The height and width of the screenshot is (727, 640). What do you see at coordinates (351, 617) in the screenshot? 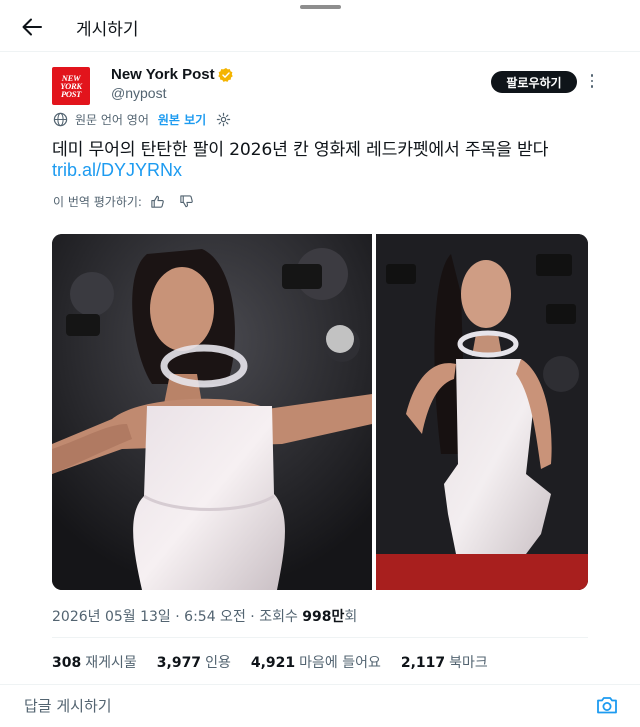
I see `views-suffix: 회` at bounding box center [351, 617].